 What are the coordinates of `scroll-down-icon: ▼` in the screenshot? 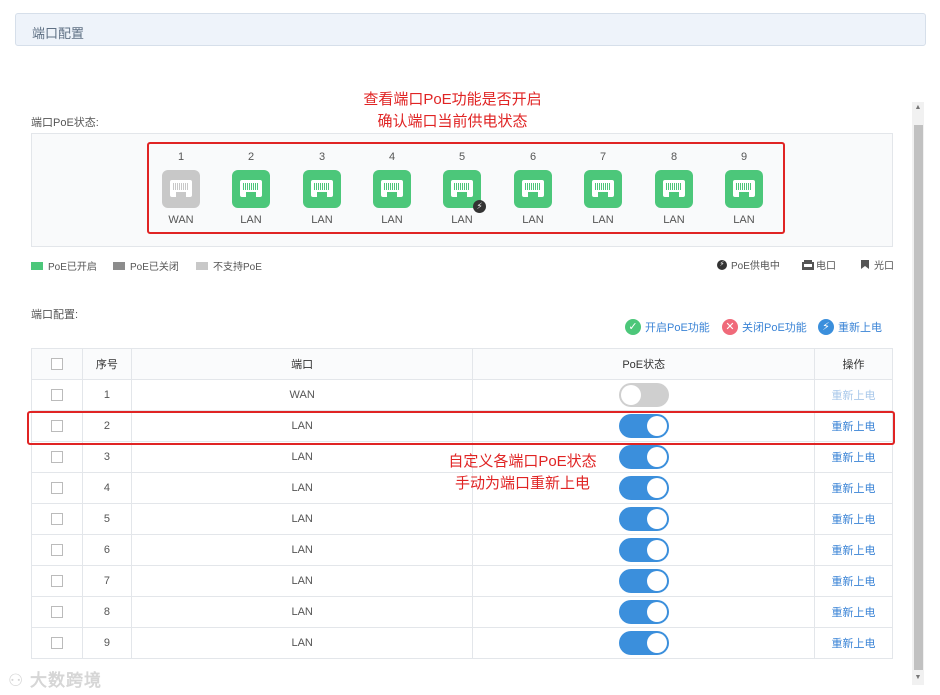 It's located at (918, 678).